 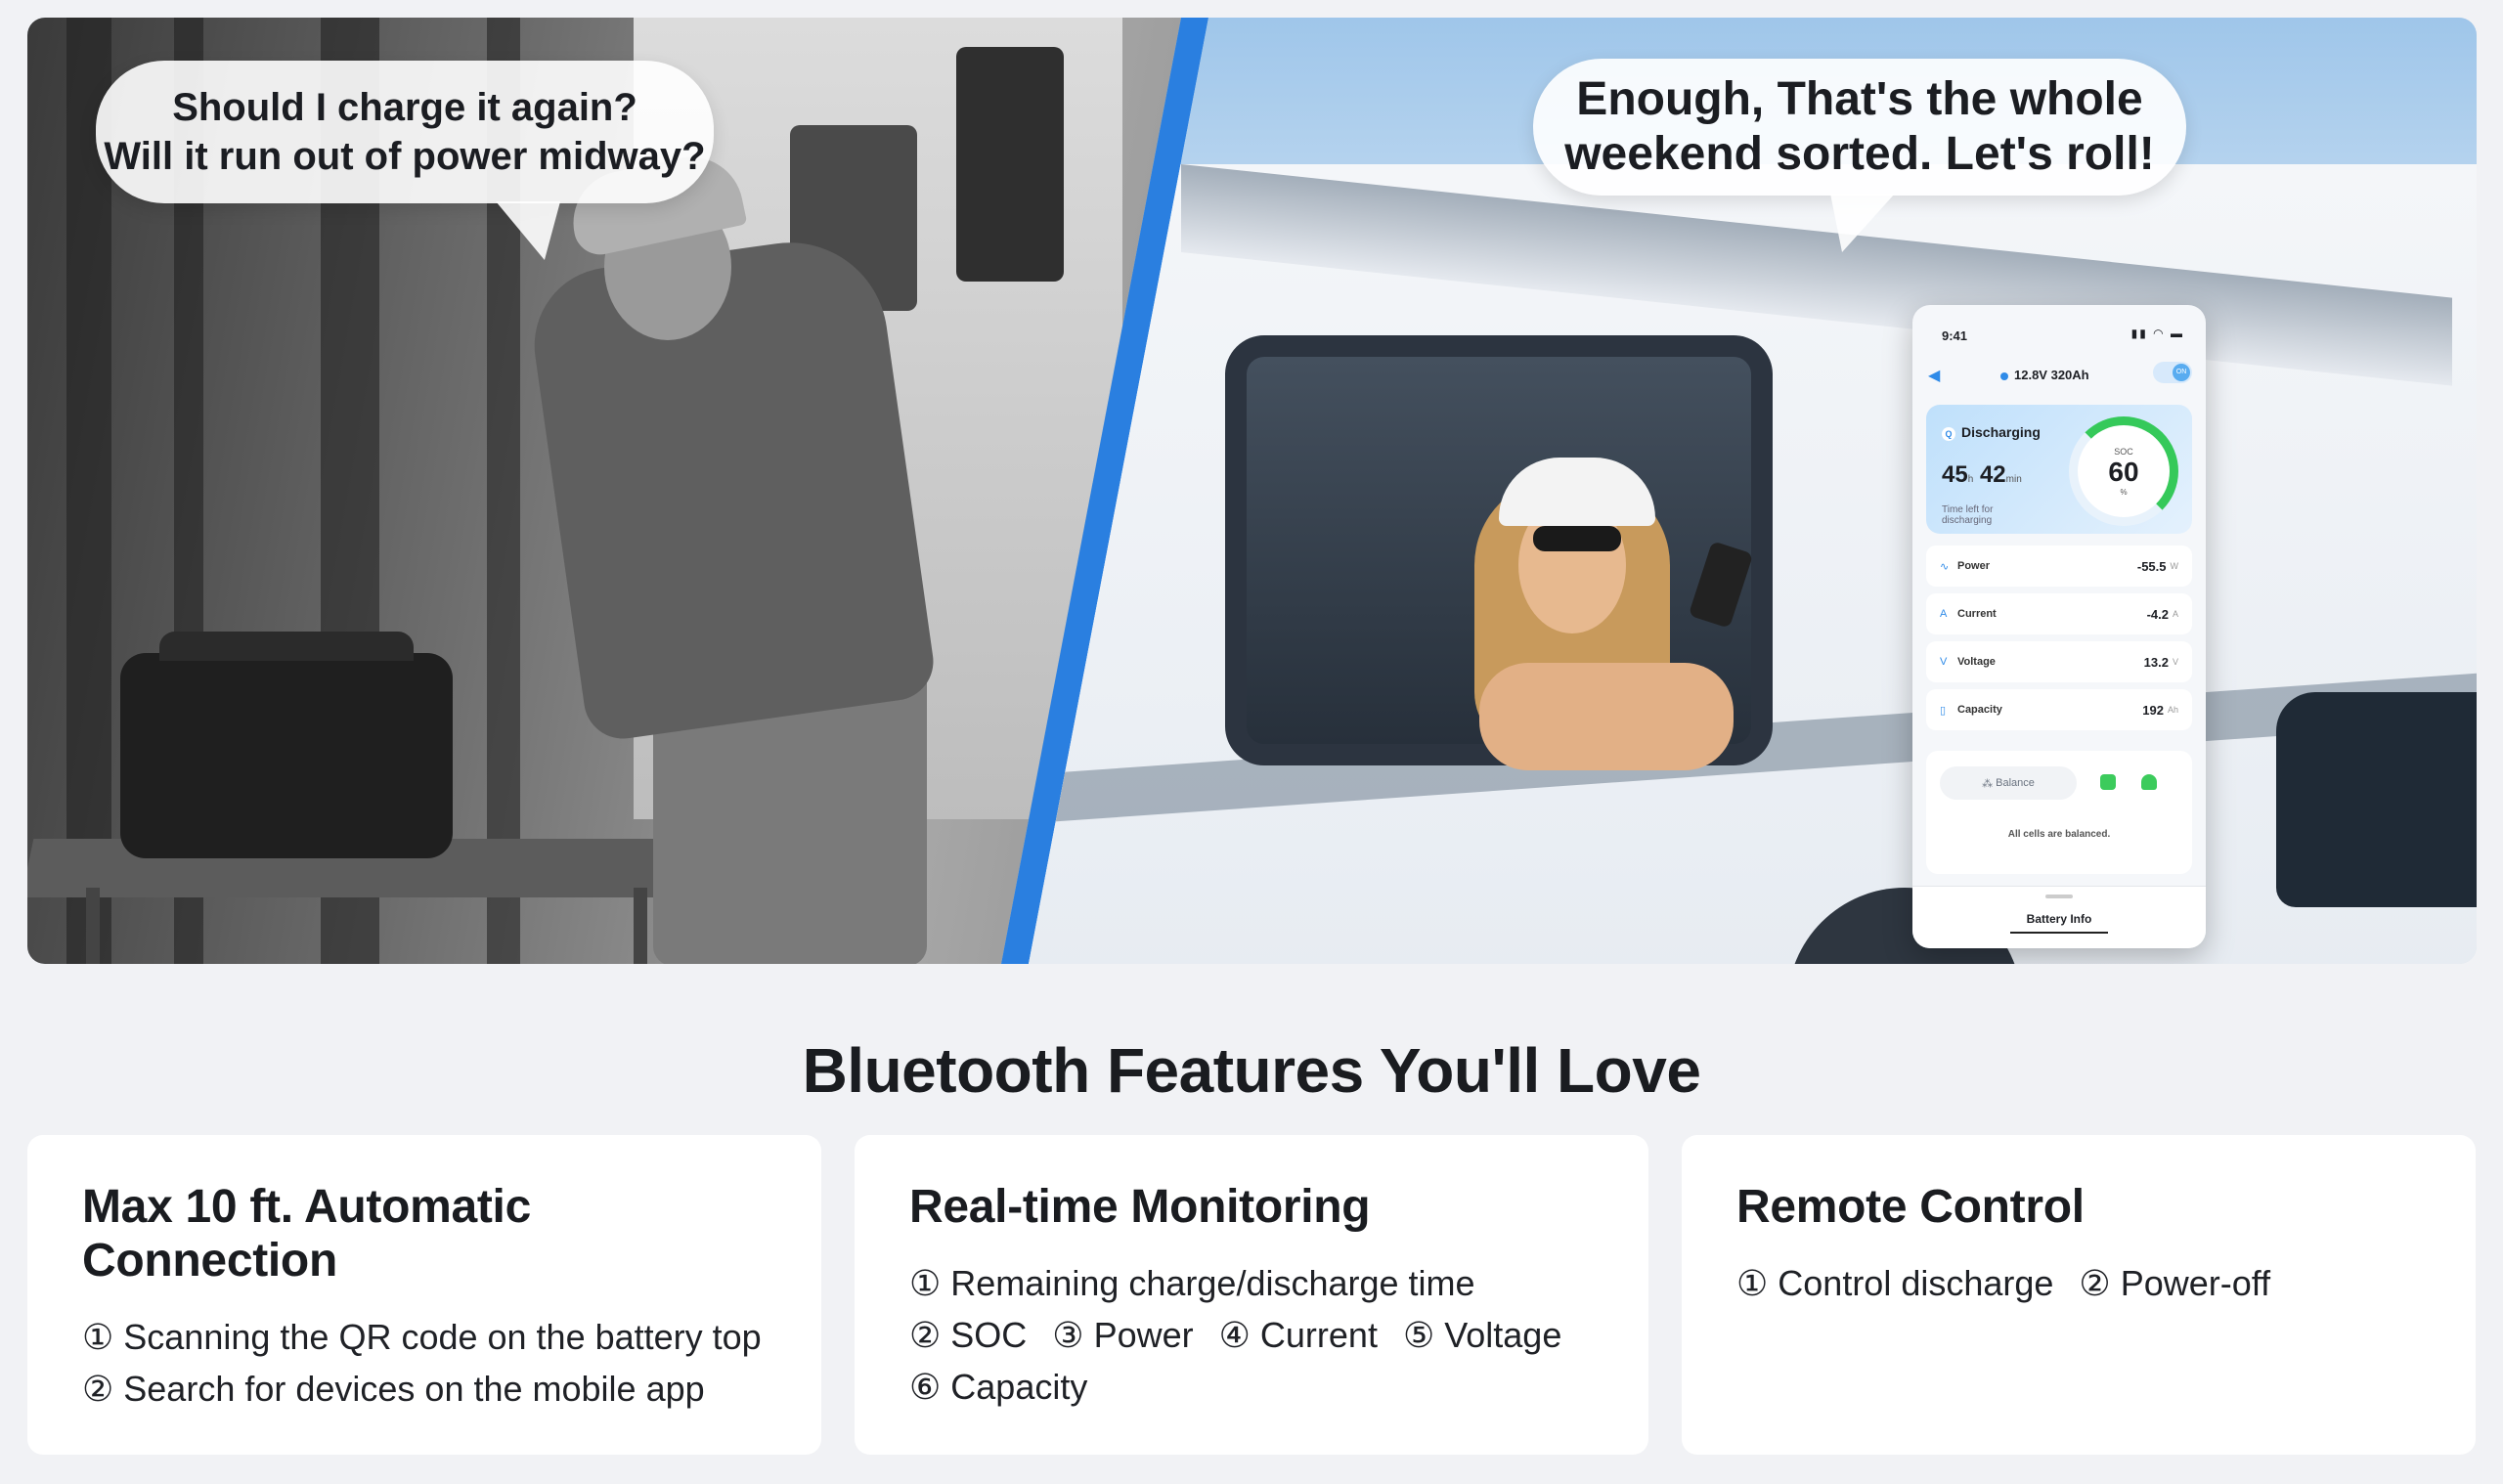 What do you see at coordinates (2175, 1283) in the screenshot?
I see `feature-item: ② Power-off` at bounding box center [2175, 1283].